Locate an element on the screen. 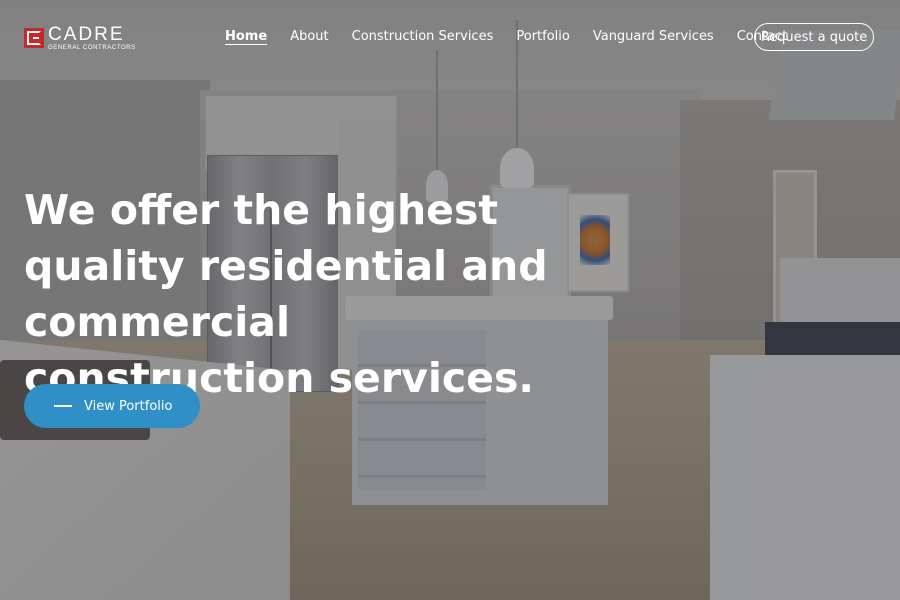 This screenshot has height=600, width=900. nav-item-home: Home is located at coordinates (246, 36).